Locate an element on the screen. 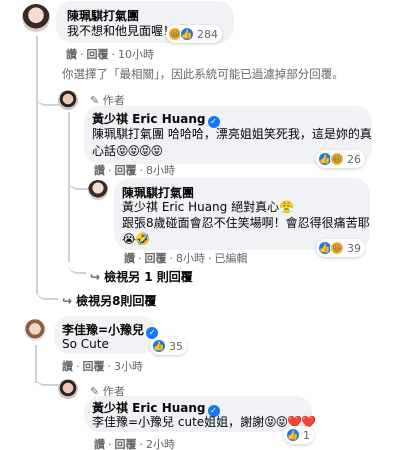 The image size is (406, 450). comment-bubble-c2: 李佳豫=小豫兒 ✓ So Cute is located at coordinates (106, 335).